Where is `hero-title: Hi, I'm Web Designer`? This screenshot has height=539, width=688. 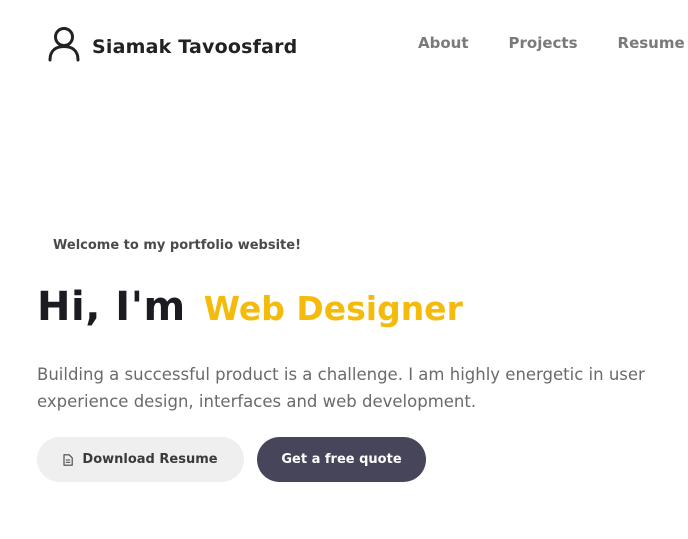 hero-title: Hi, I'm Web Designer is located at coordinates (250, 307).